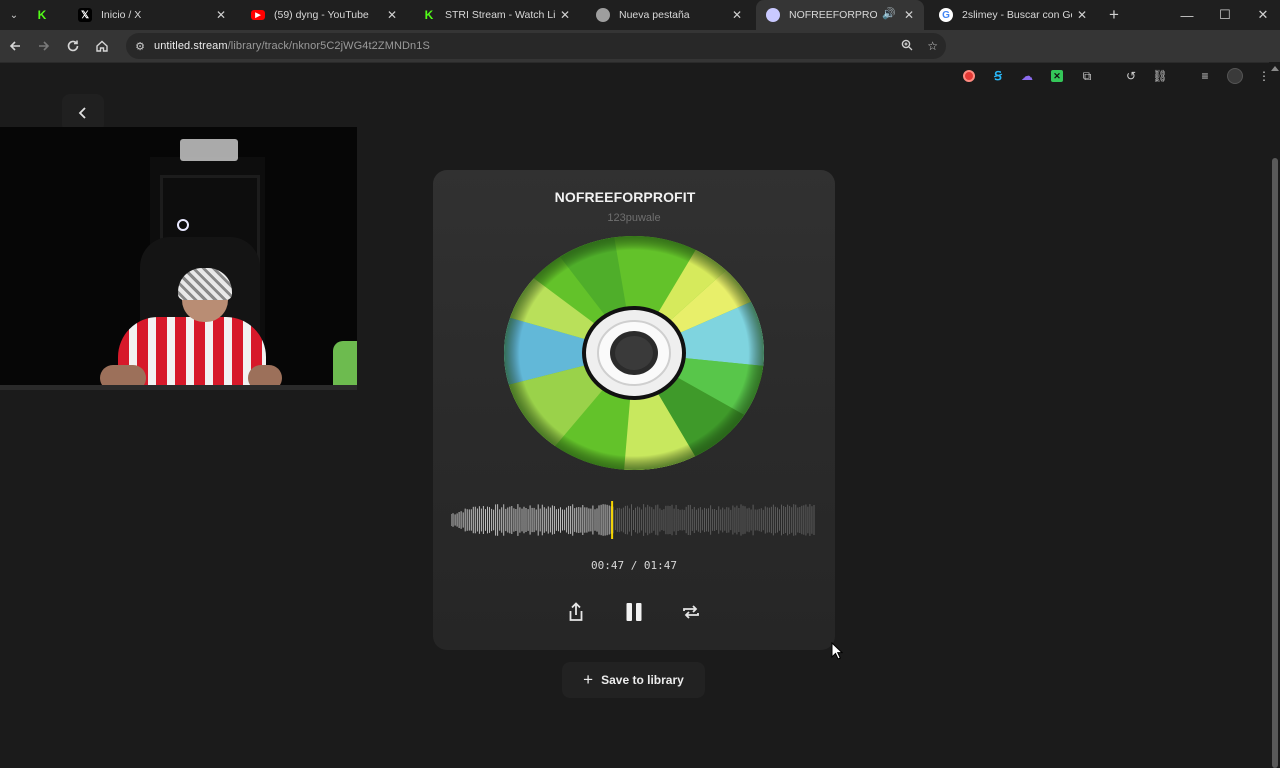 The width and height of the screenshot is (1280, 768). I want to click on page-scrollbar, so click(1274, 415).